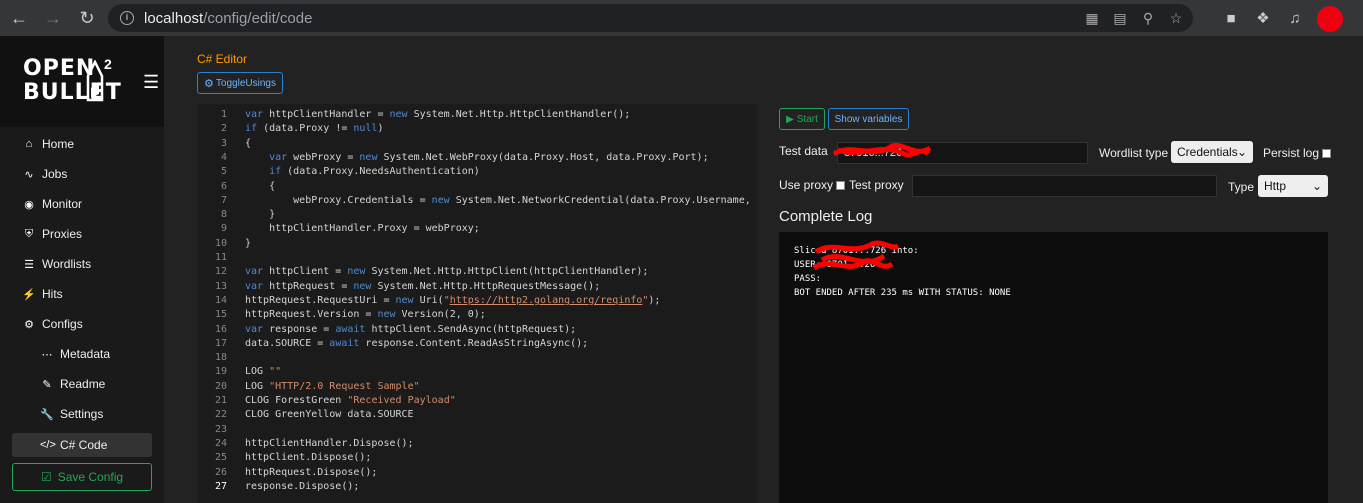 Image resolution: width=1363 pixels, height=503 pixels. Describe the element at coordinates (220, 243) in the screenshot. I see `line-number: 10` at that location.